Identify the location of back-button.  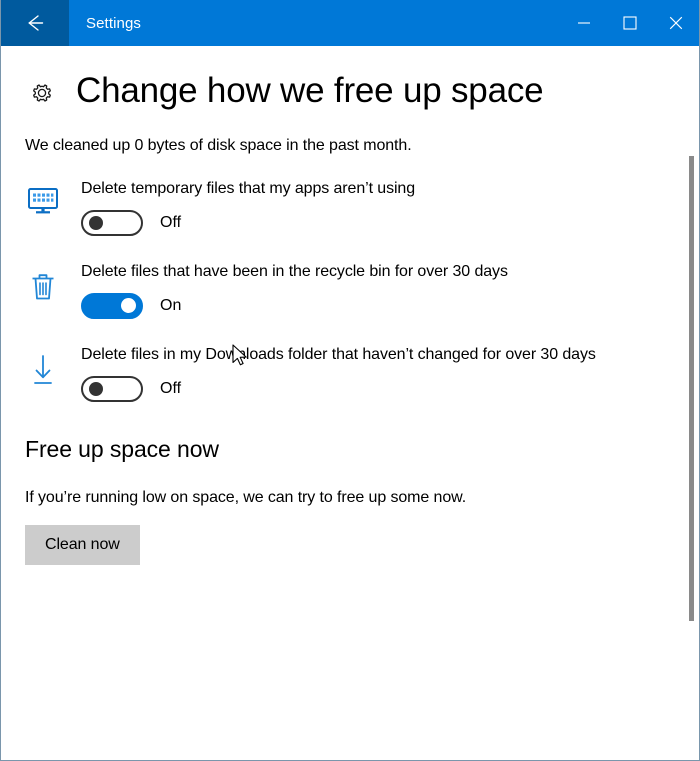
(35, 23).